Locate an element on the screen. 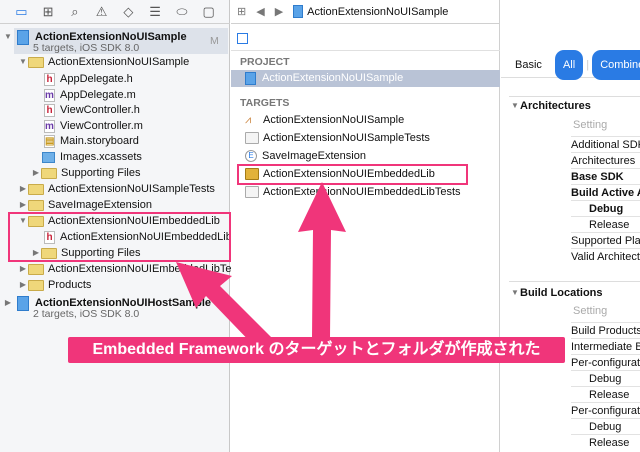 This screenshot has height=452, width=640. arrow-to-target is located at coordinates (322, 260).